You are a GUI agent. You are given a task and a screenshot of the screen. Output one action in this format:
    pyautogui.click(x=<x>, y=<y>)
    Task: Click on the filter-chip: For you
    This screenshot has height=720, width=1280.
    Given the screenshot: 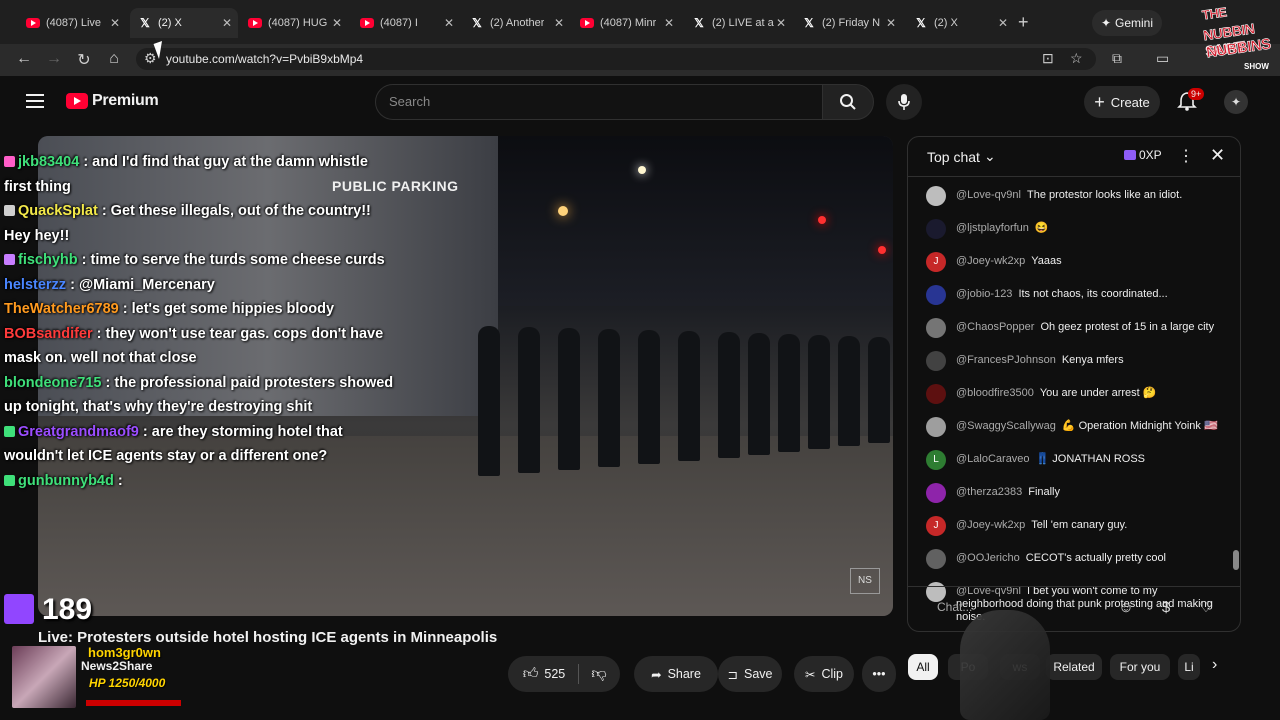 What is the action you would take?
    pyautogui.click(x=1140, y=667)
    